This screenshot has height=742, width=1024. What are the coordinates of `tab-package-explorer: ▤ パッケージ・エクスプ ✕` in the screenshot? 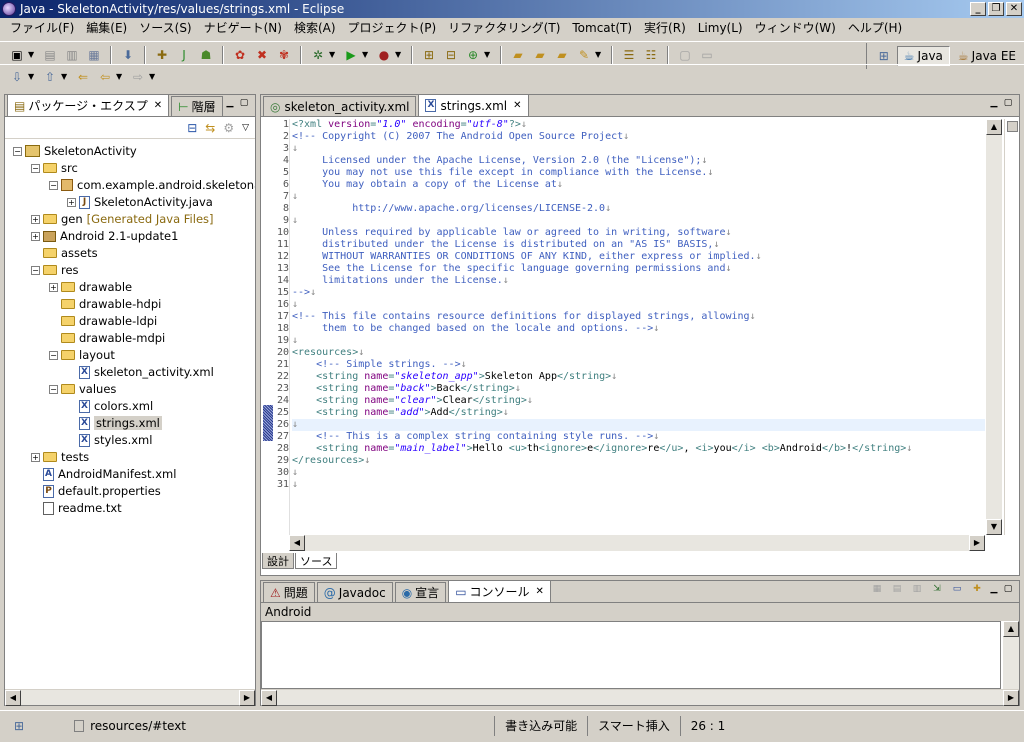 It's located at (88, 105).